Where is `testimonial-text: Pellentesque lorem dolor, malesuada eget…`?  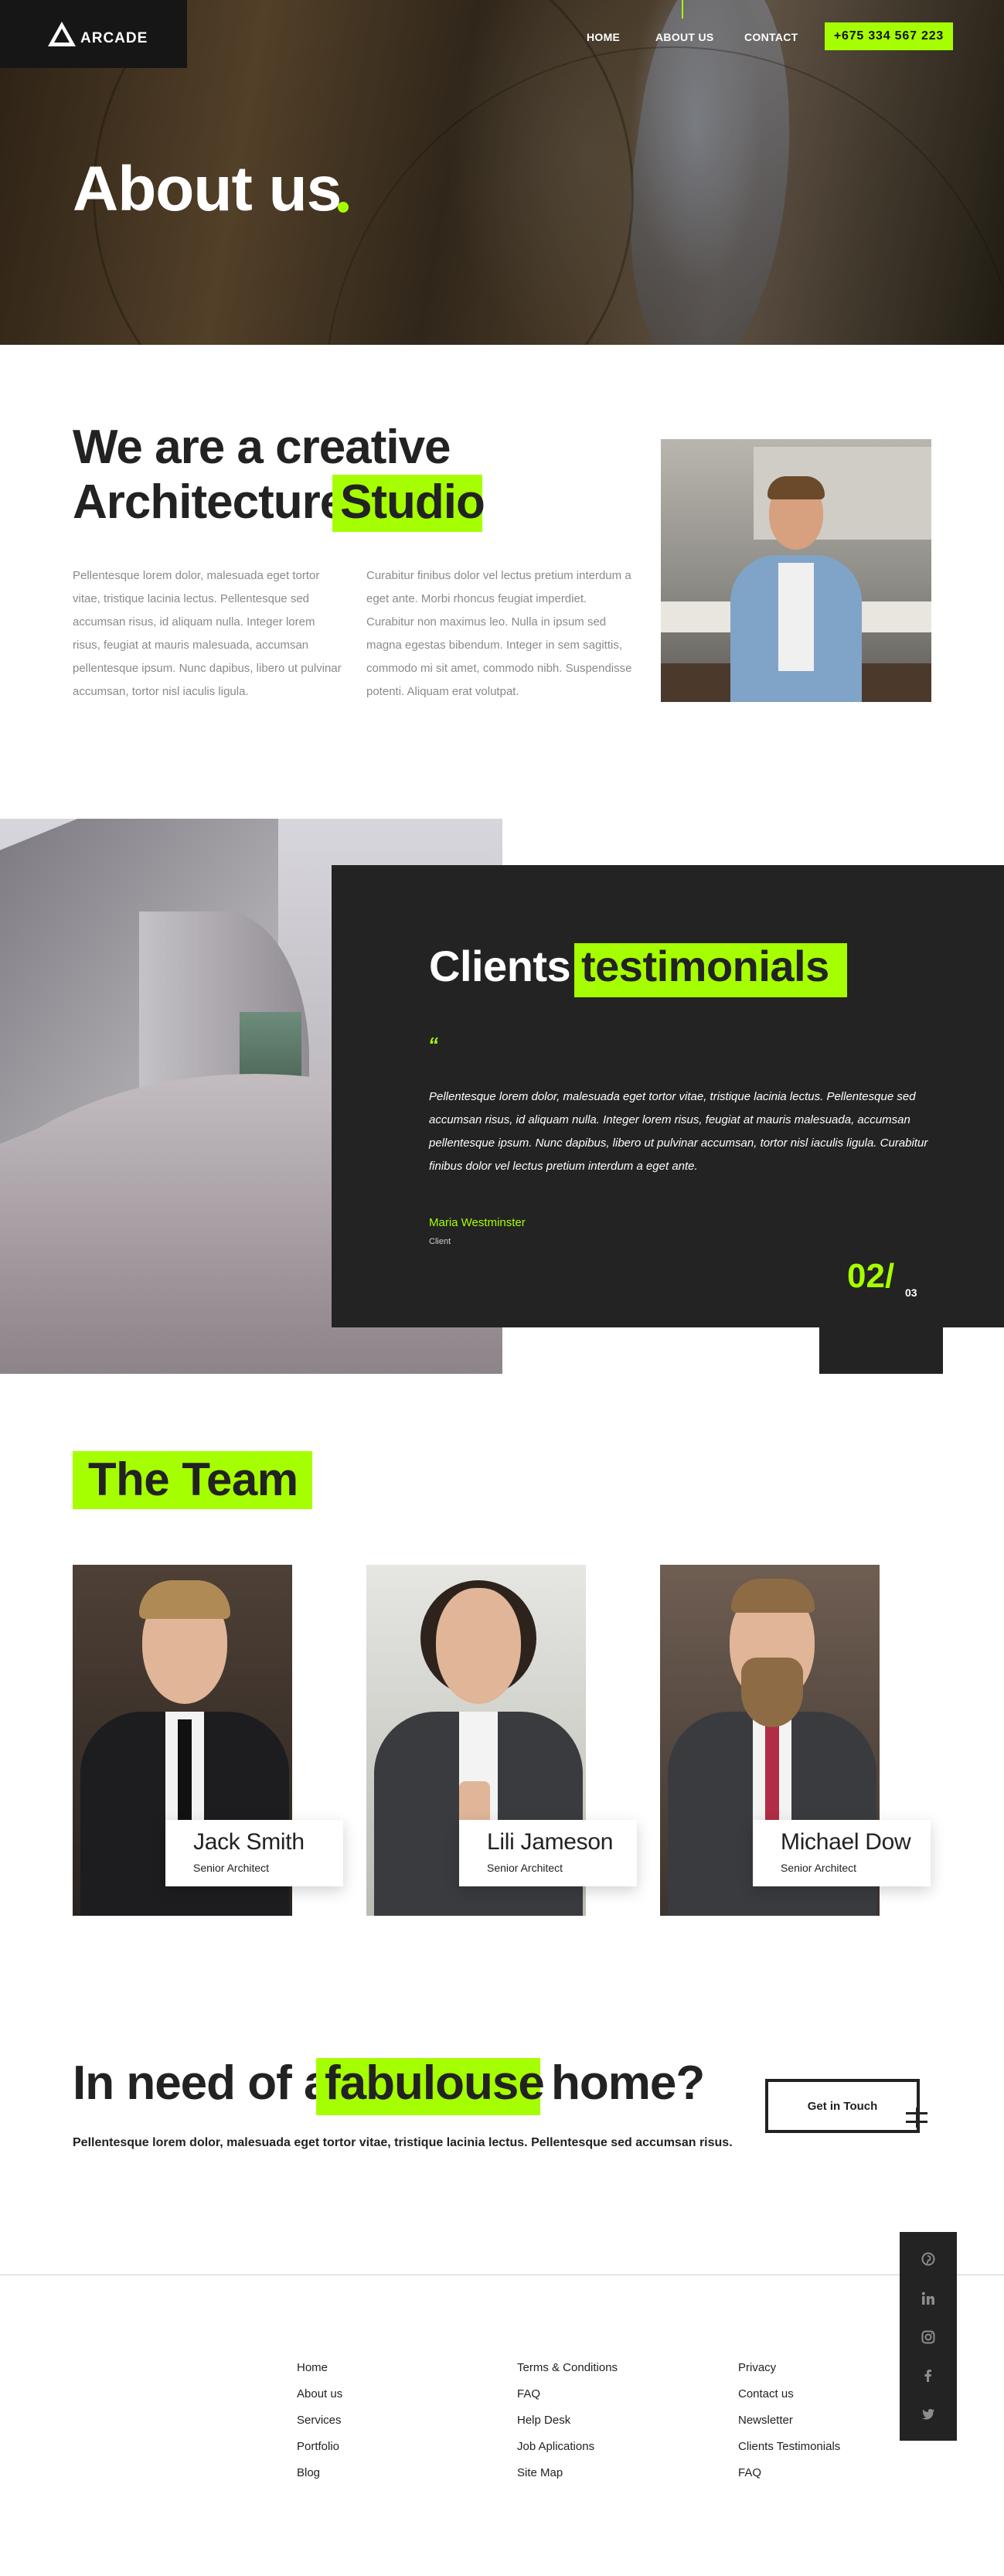
testimonial-text: Pellentesque lorem dolor, malesuada eget… is located at coordinates (678, 1131).